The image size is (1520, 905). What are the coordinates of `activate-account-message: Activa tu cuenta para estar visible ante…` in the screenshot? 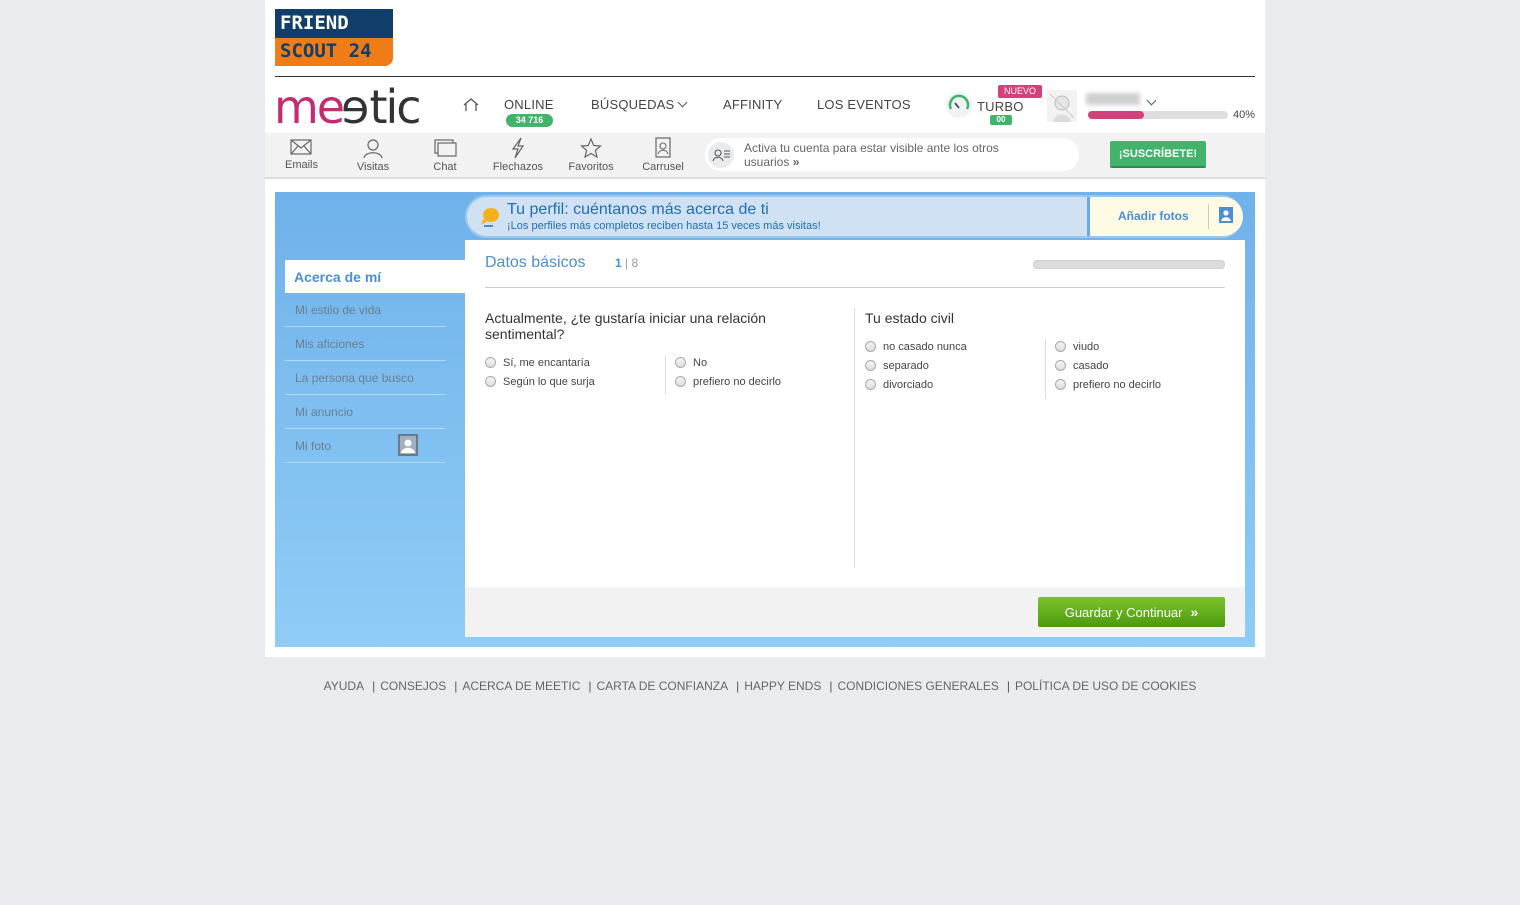 It's located at (871, 155).